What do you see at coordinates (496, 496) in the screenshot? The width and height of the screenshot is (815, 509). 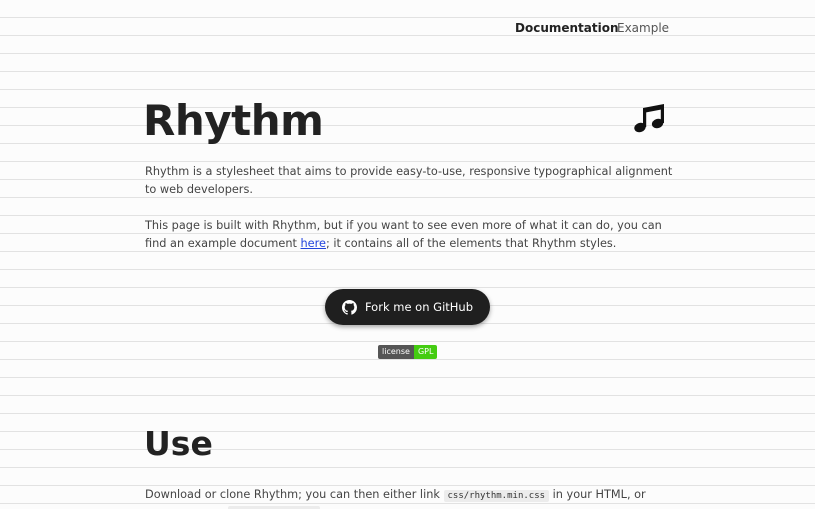 I see `css-path-code: css/rhythm.min.css` at bounding box center [496, 496].